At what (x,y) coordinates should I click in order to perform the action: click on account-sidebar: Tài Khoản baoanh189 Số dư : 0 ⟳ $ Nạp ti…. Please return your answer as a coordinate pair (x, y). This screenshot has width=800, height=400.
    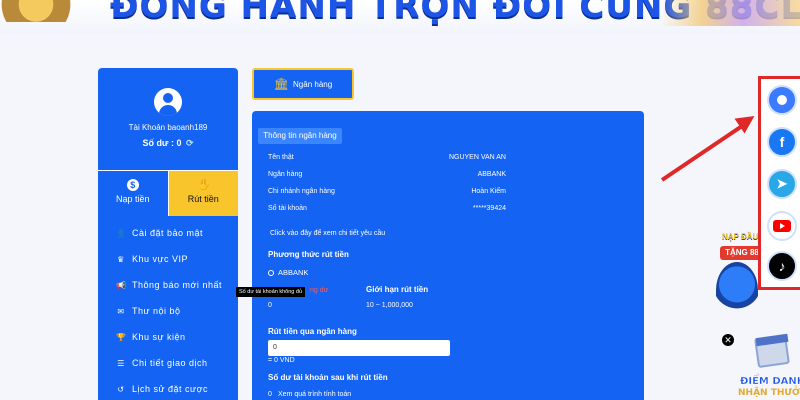
    Looking at the image, I should click on (168, 234).